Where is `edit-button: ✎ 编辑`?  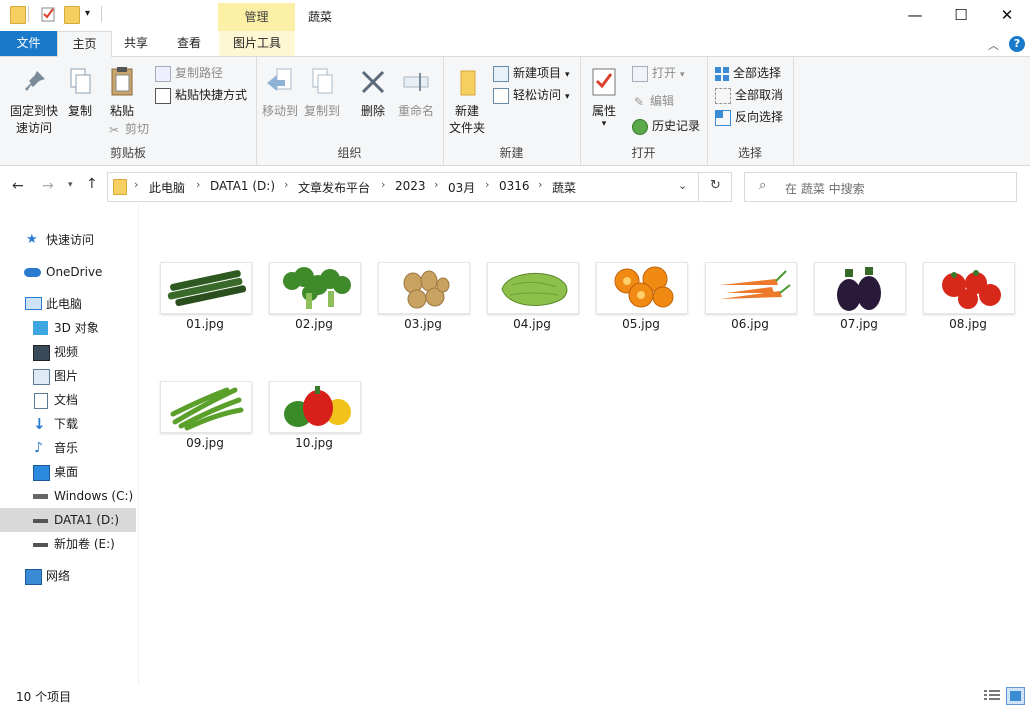 edit-button: ✎ 编辑 is located at coordinates (653, 101).